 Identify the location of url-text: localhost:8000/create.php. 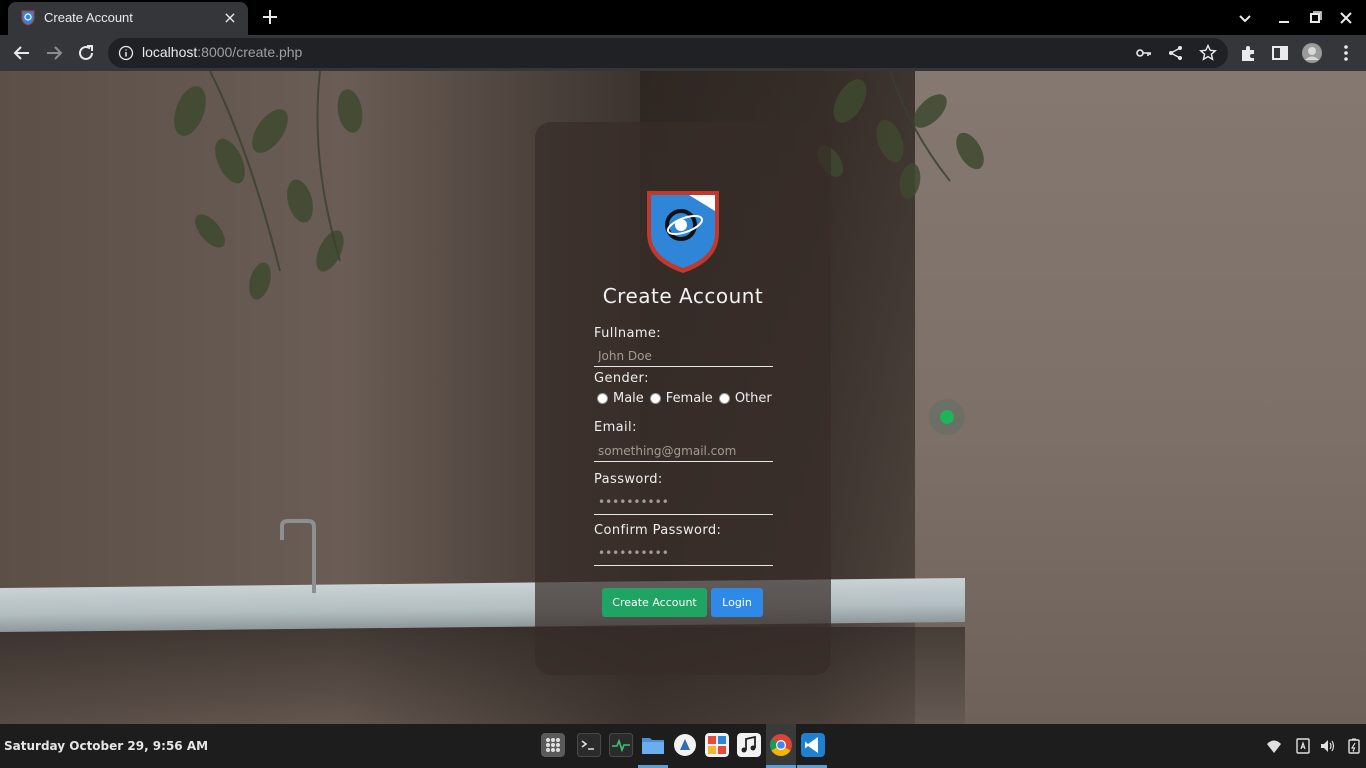
(222, 52).